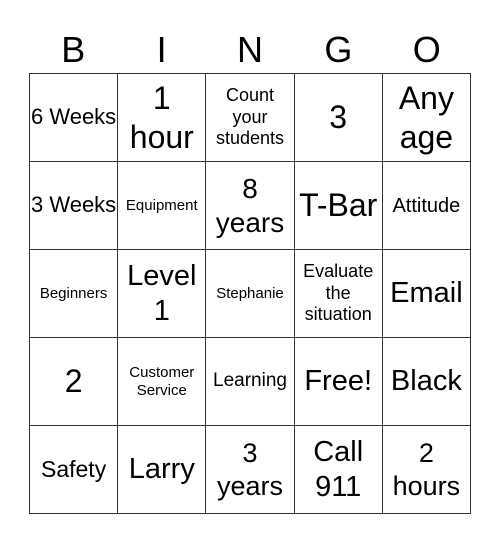 This screenshot has height=544, width=500. I want to click on bingo-header: B I N G O, so click(250, 50).